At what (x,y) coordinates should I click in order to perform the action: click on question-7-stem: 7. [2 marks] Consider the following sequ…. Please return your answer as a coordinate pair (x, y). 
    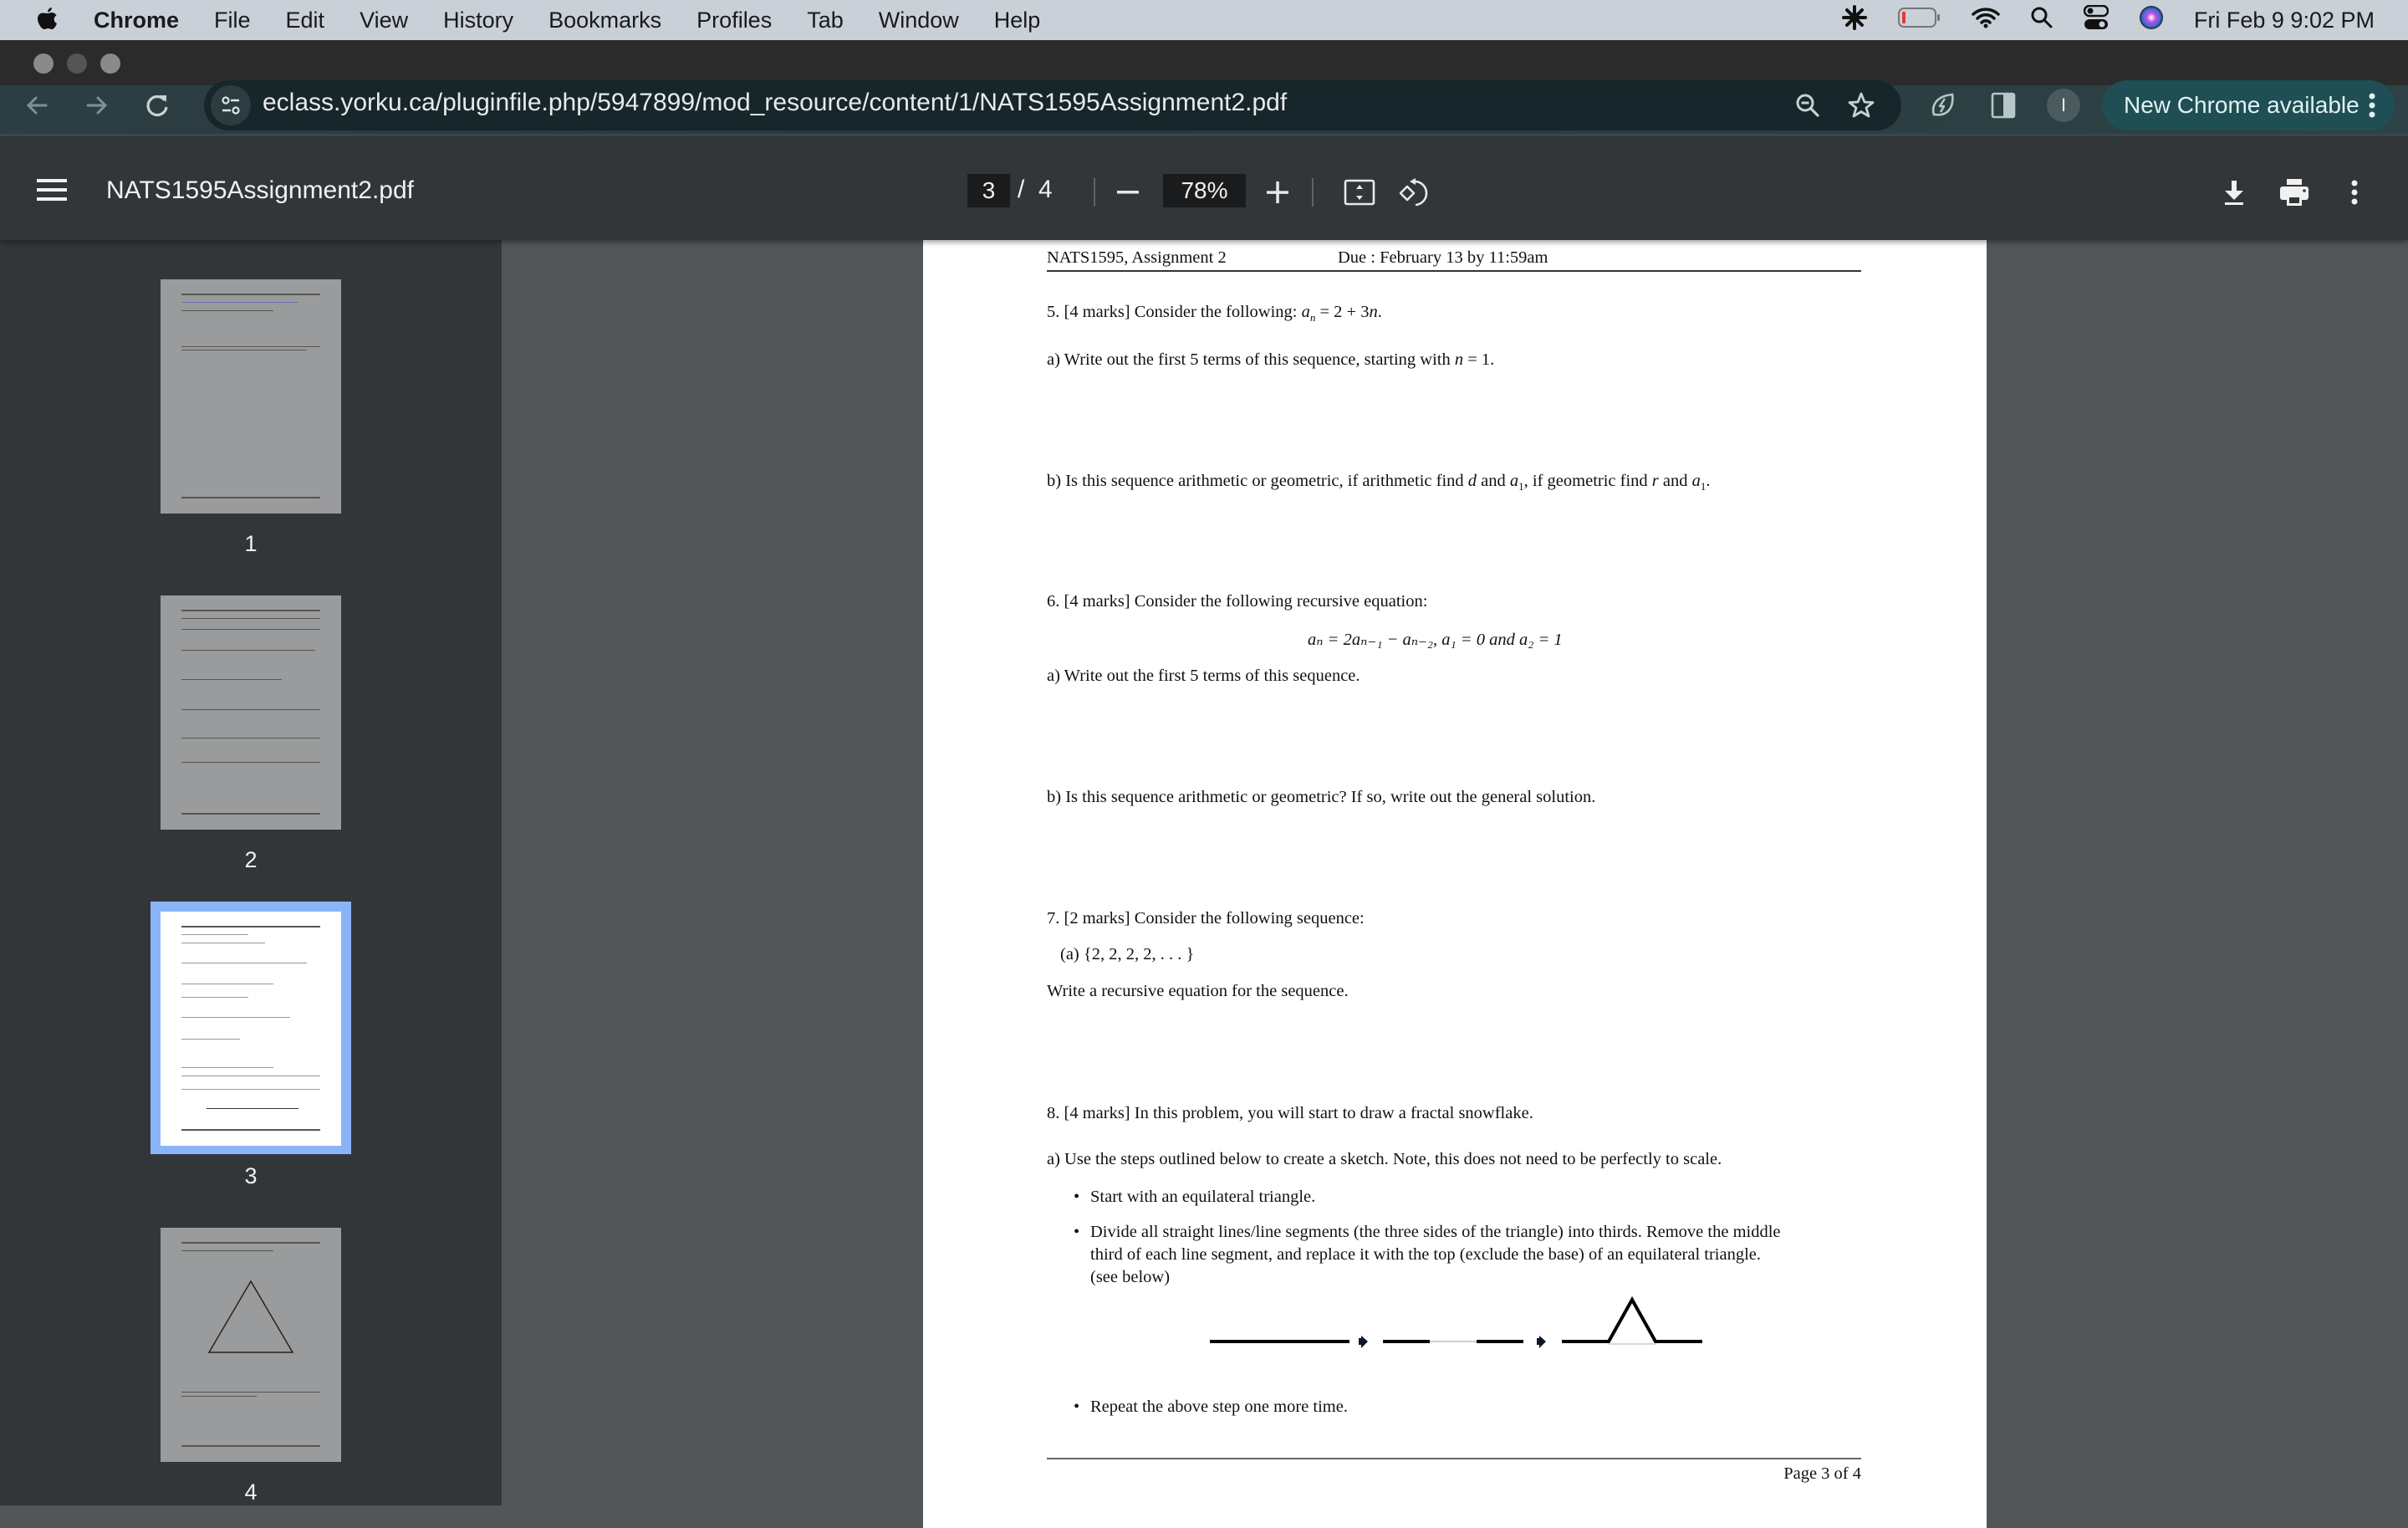
    Looking at the image, I should click on (1206, 919).